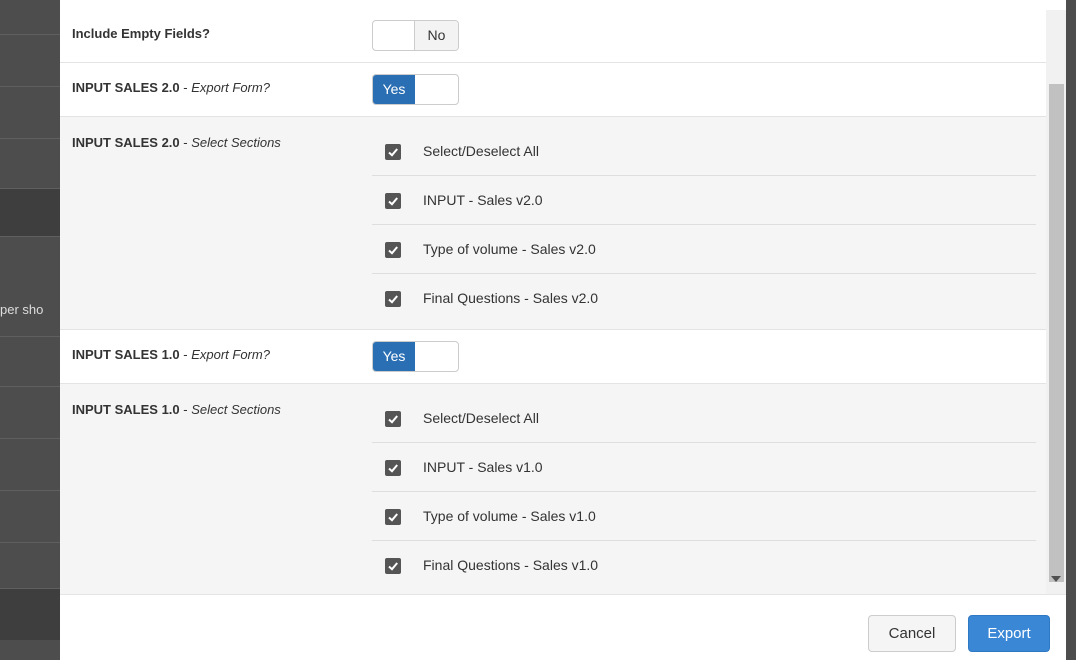  Describe the element at coordinates (509, 249) in the screenshot. I see `checklist-item-label: Type of volume - Sales v2.0` at that location.